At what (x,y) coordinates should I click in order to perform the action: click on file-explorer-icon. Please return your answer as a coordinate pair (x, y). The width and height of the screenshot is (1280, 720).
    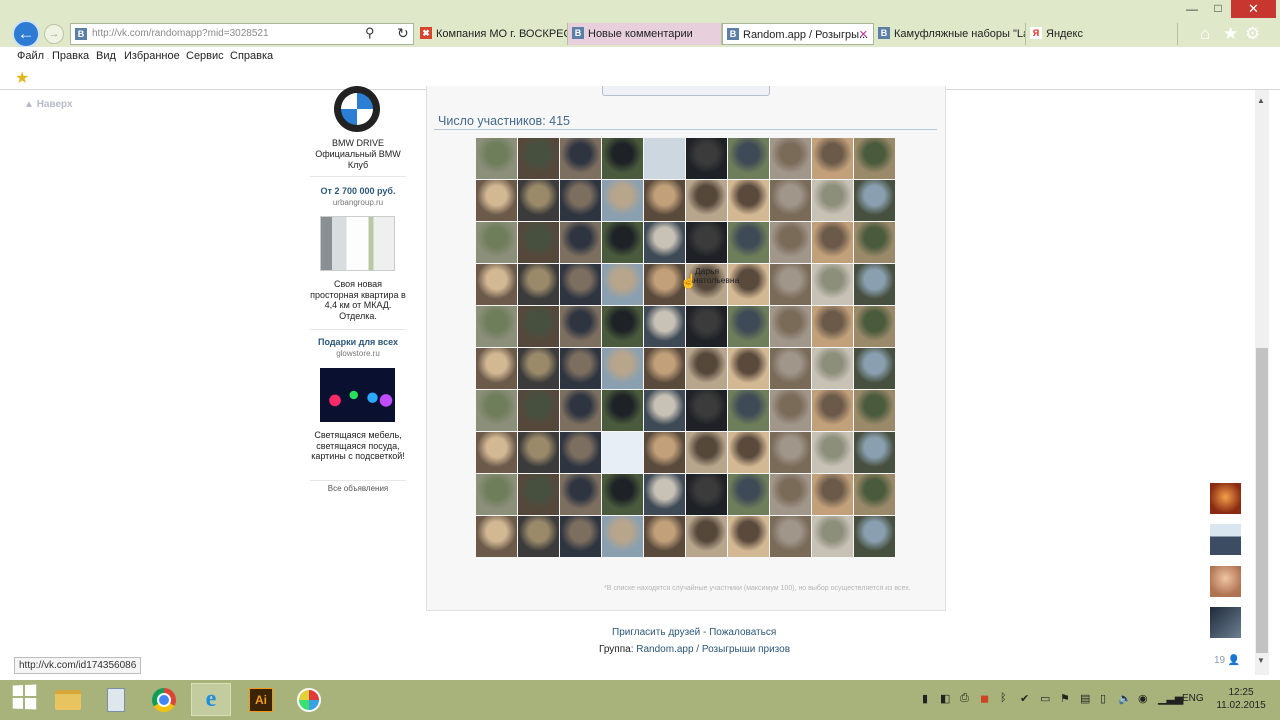
    Looking at the image, I should click on (68, 699).